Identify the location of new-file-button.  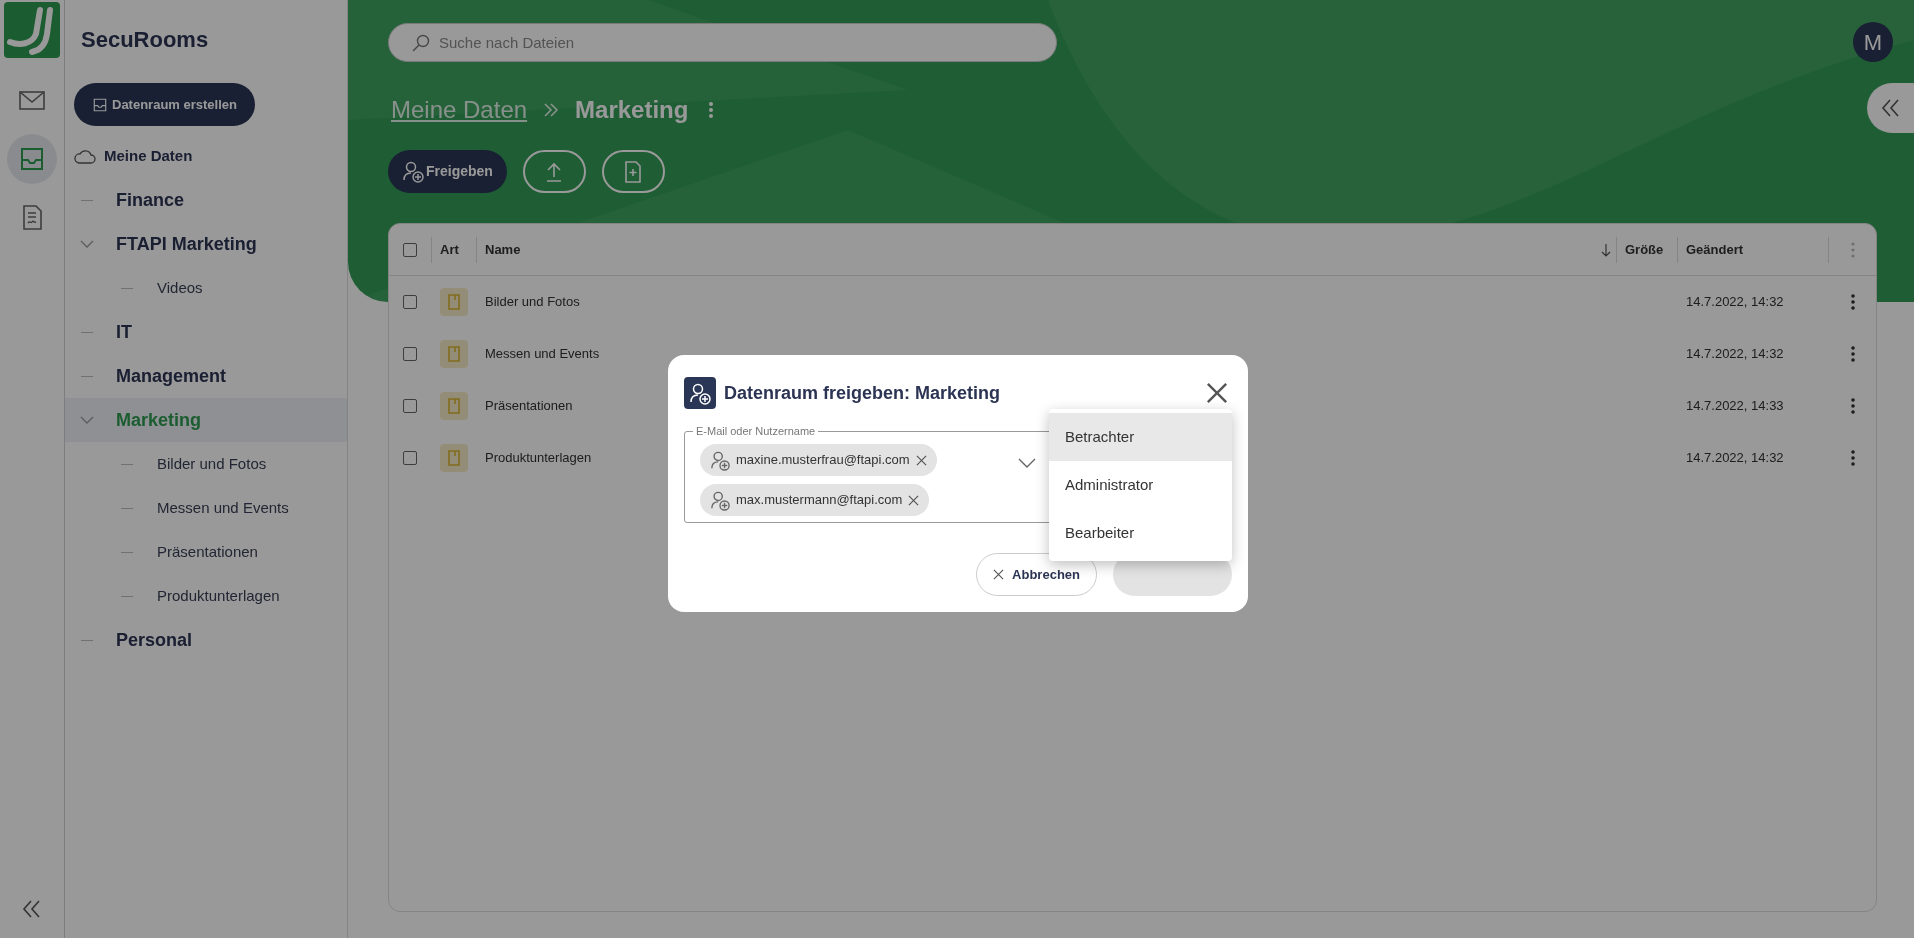
(633, 171).